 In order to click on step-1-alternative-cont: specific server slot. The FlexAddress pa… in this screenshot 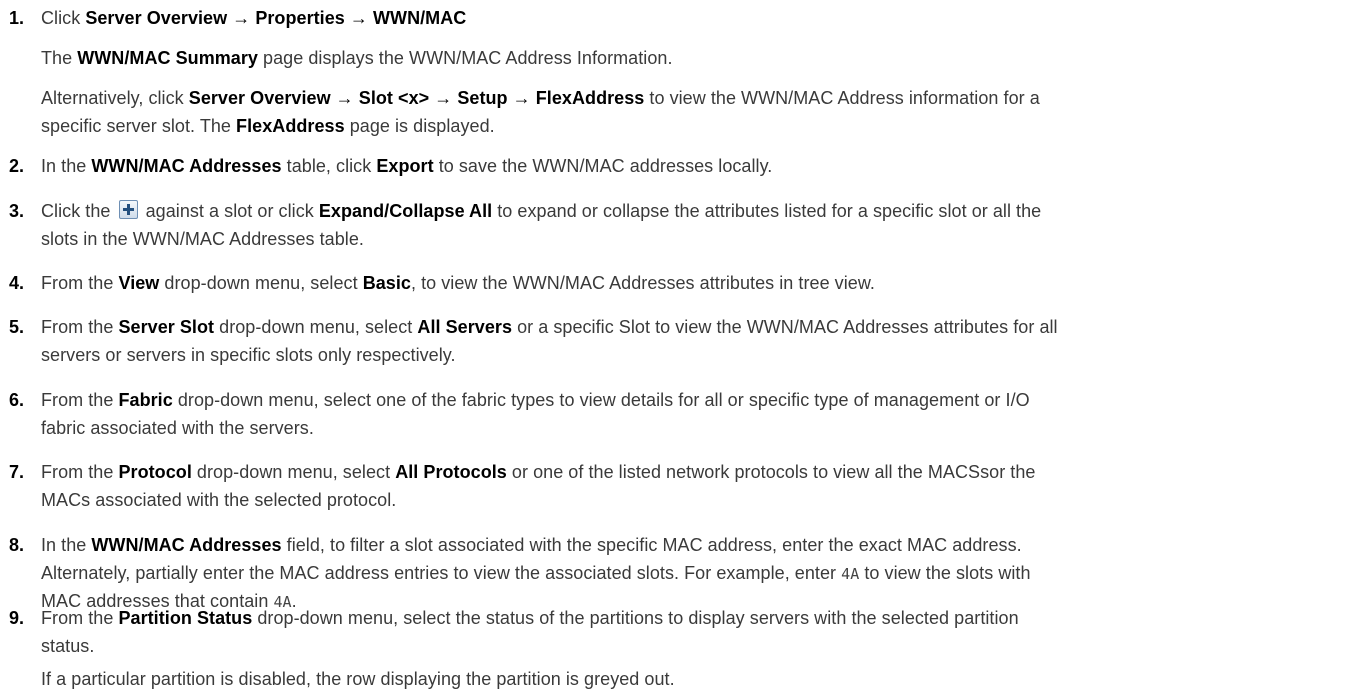, I will do `click(268, 126)`.